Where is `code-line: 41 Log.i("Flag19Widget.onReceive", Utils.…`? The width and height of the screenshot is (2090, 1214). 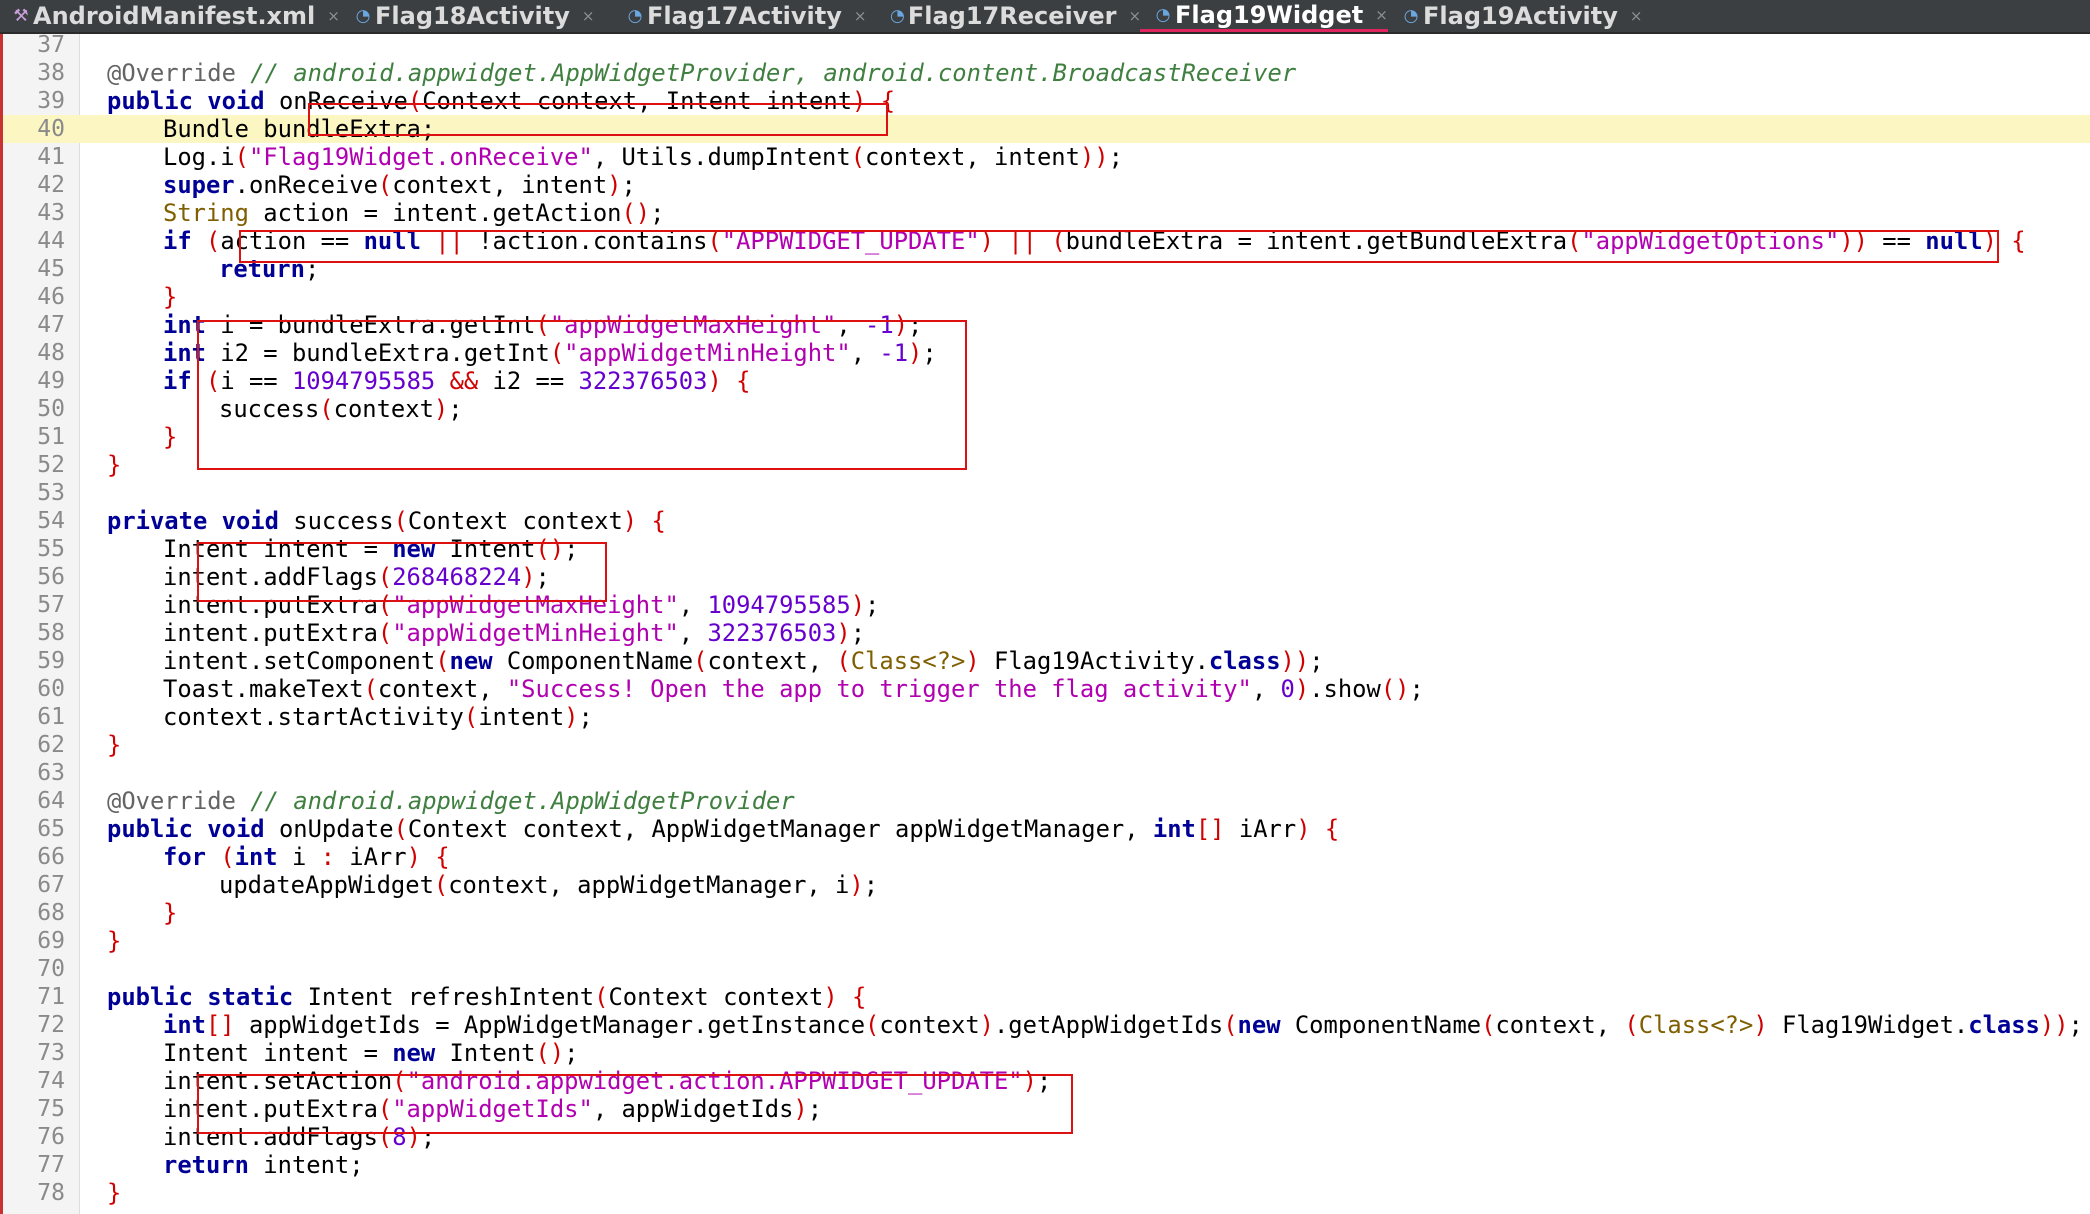 code-line: 41 Log.i("Flag19Widget.onReceive", Utils.… is located at coordinates (1046, 157).